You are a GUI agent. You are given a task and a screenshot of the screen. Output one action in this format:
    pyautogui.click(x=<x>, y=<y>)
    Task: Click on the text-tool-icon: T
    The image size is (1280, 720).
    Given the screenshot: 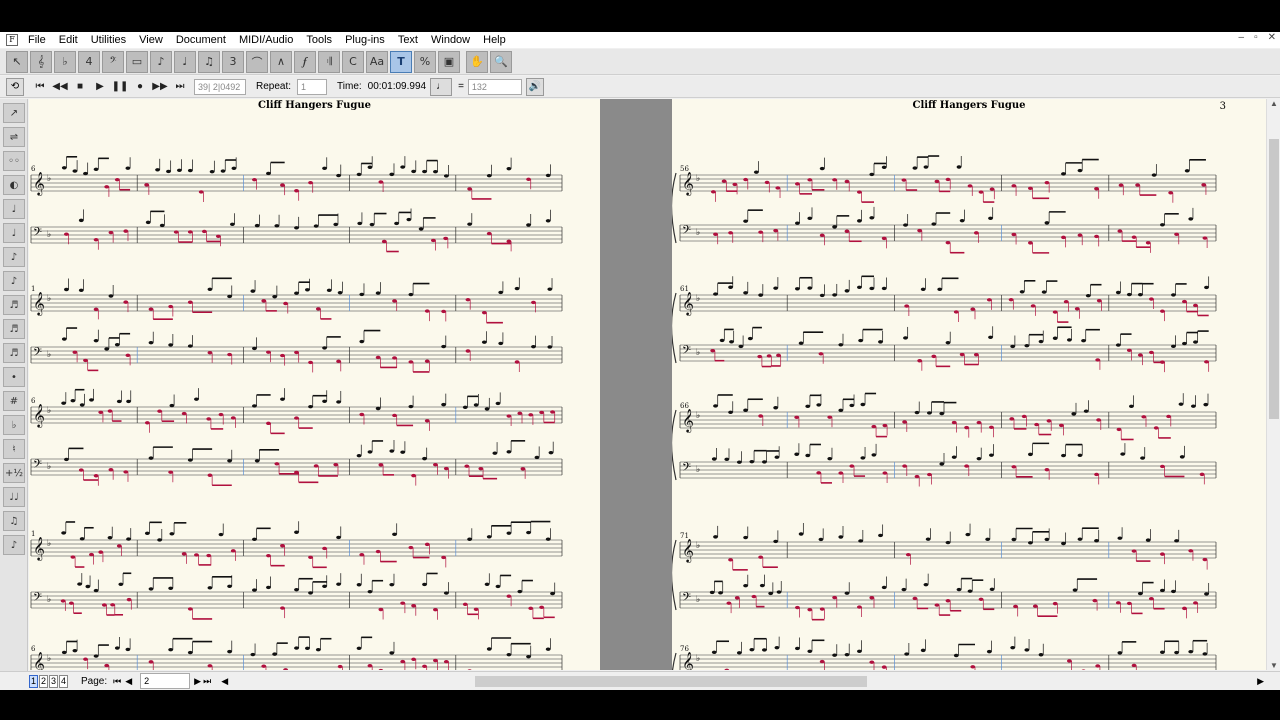 What is the action you would take?
    pyautogui.click(x=401, y=61)
    